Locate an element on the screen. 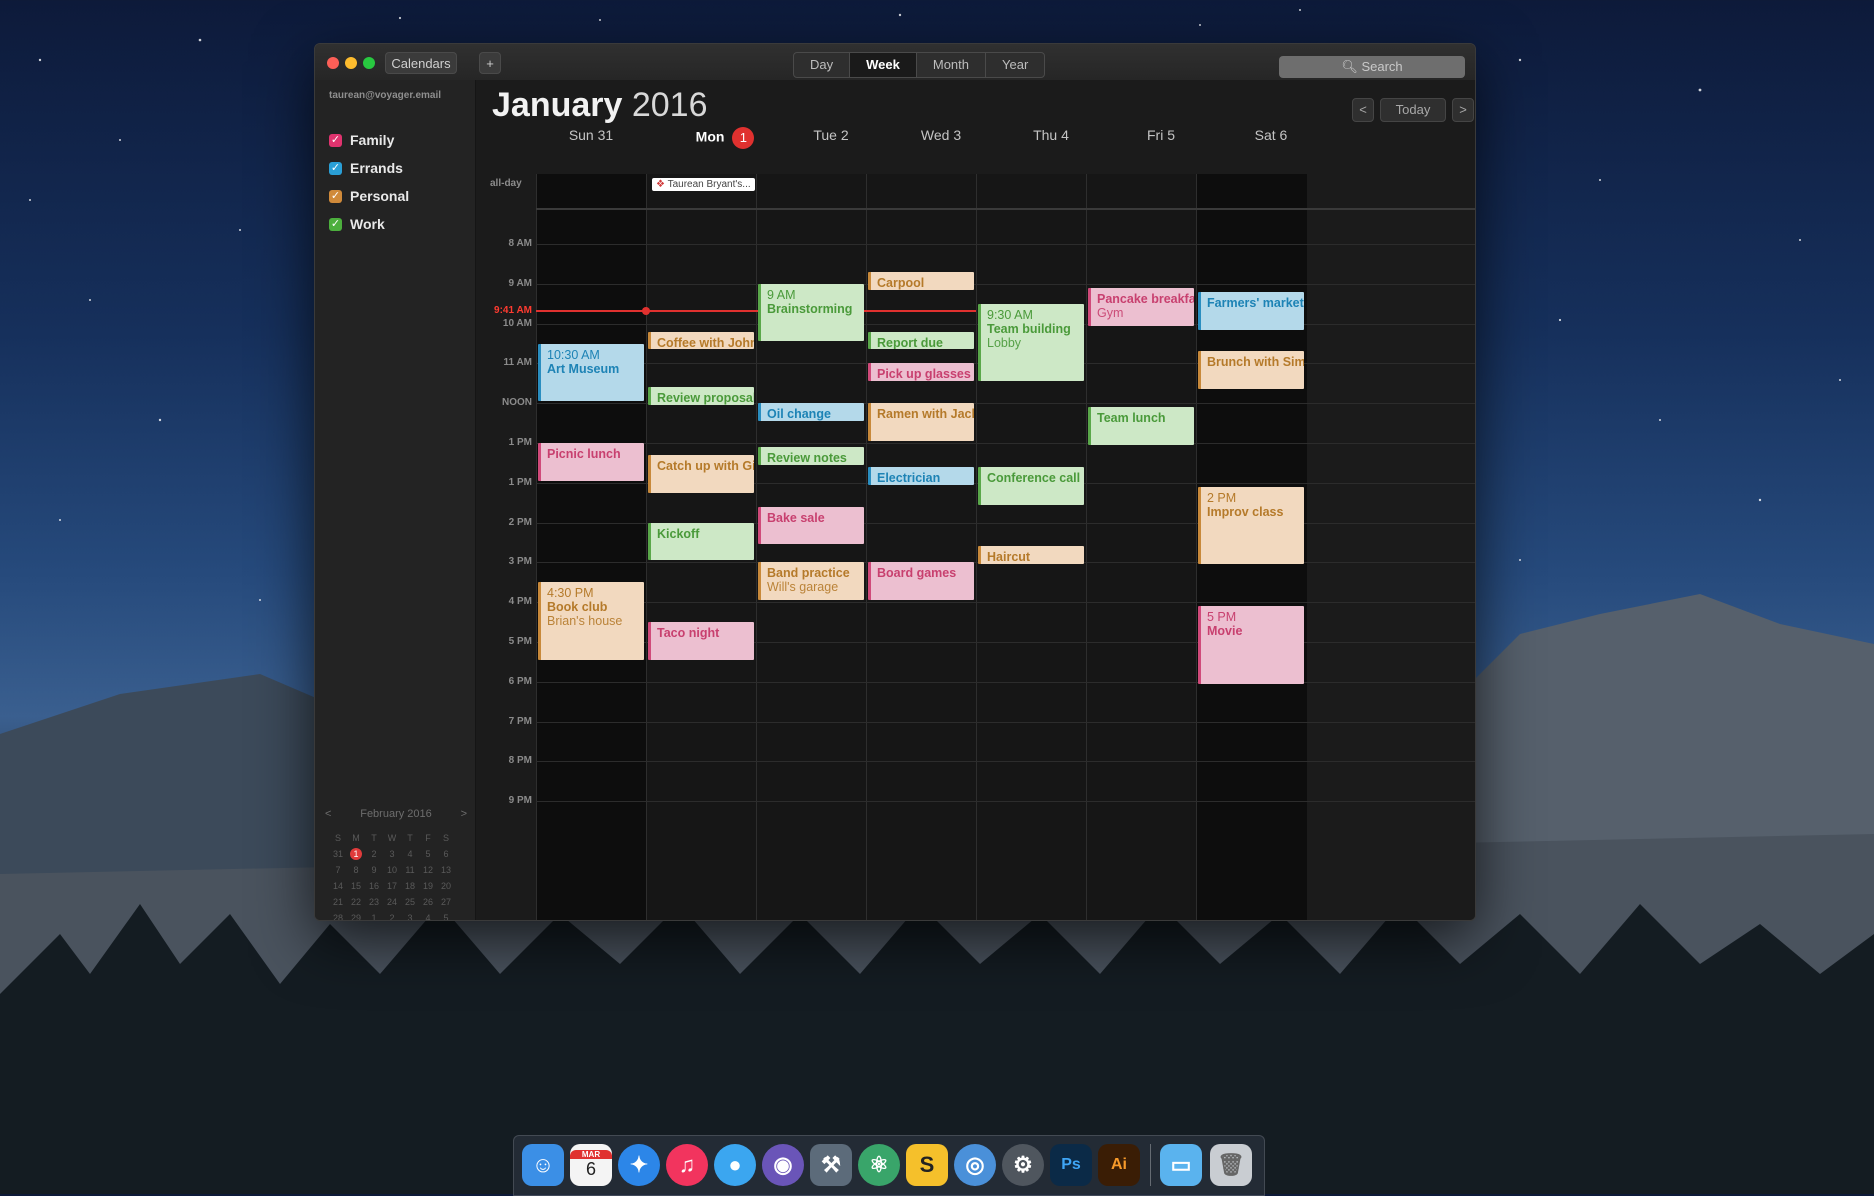 This screenshot has width=1874, height=1196. view-year-tab: Year is located at coordinates (1015, 65).